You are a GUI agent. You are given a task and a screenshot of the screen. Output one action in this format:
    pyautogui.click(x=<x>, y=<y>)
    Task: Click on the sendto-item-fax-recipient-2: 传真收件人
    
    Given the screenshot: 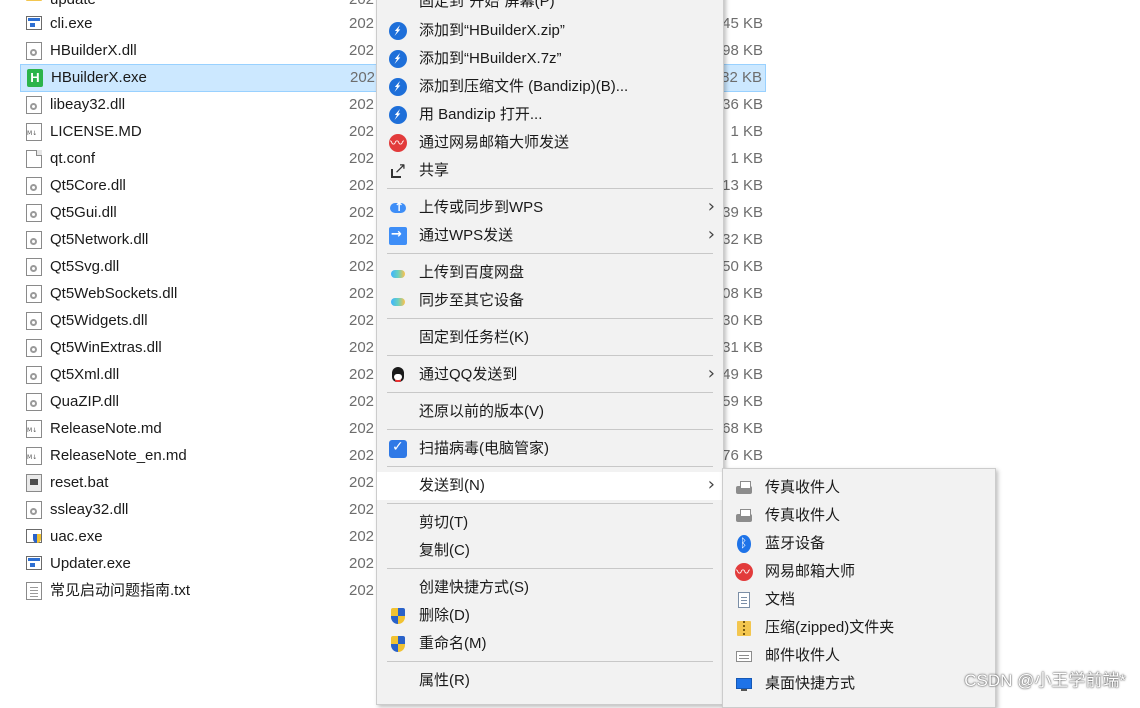 What is the action you would take?
    pyautogui.click(x=859, y=516)
    